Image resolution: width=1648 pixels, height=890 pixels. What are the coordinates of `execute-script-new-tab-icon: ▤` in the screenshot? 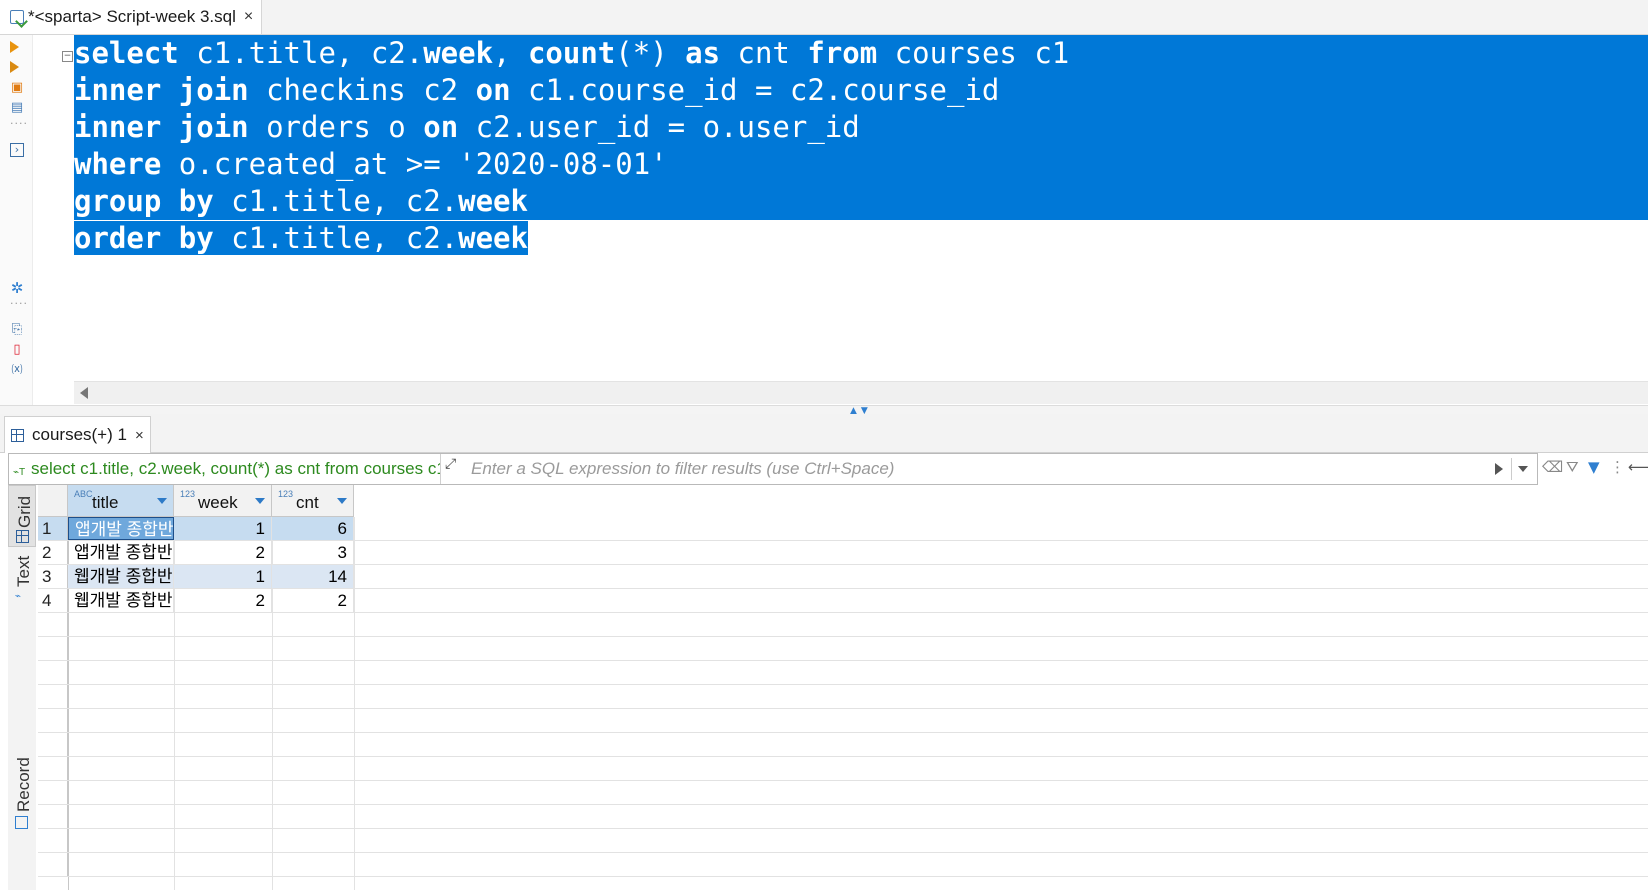 It's located at (17, 108).